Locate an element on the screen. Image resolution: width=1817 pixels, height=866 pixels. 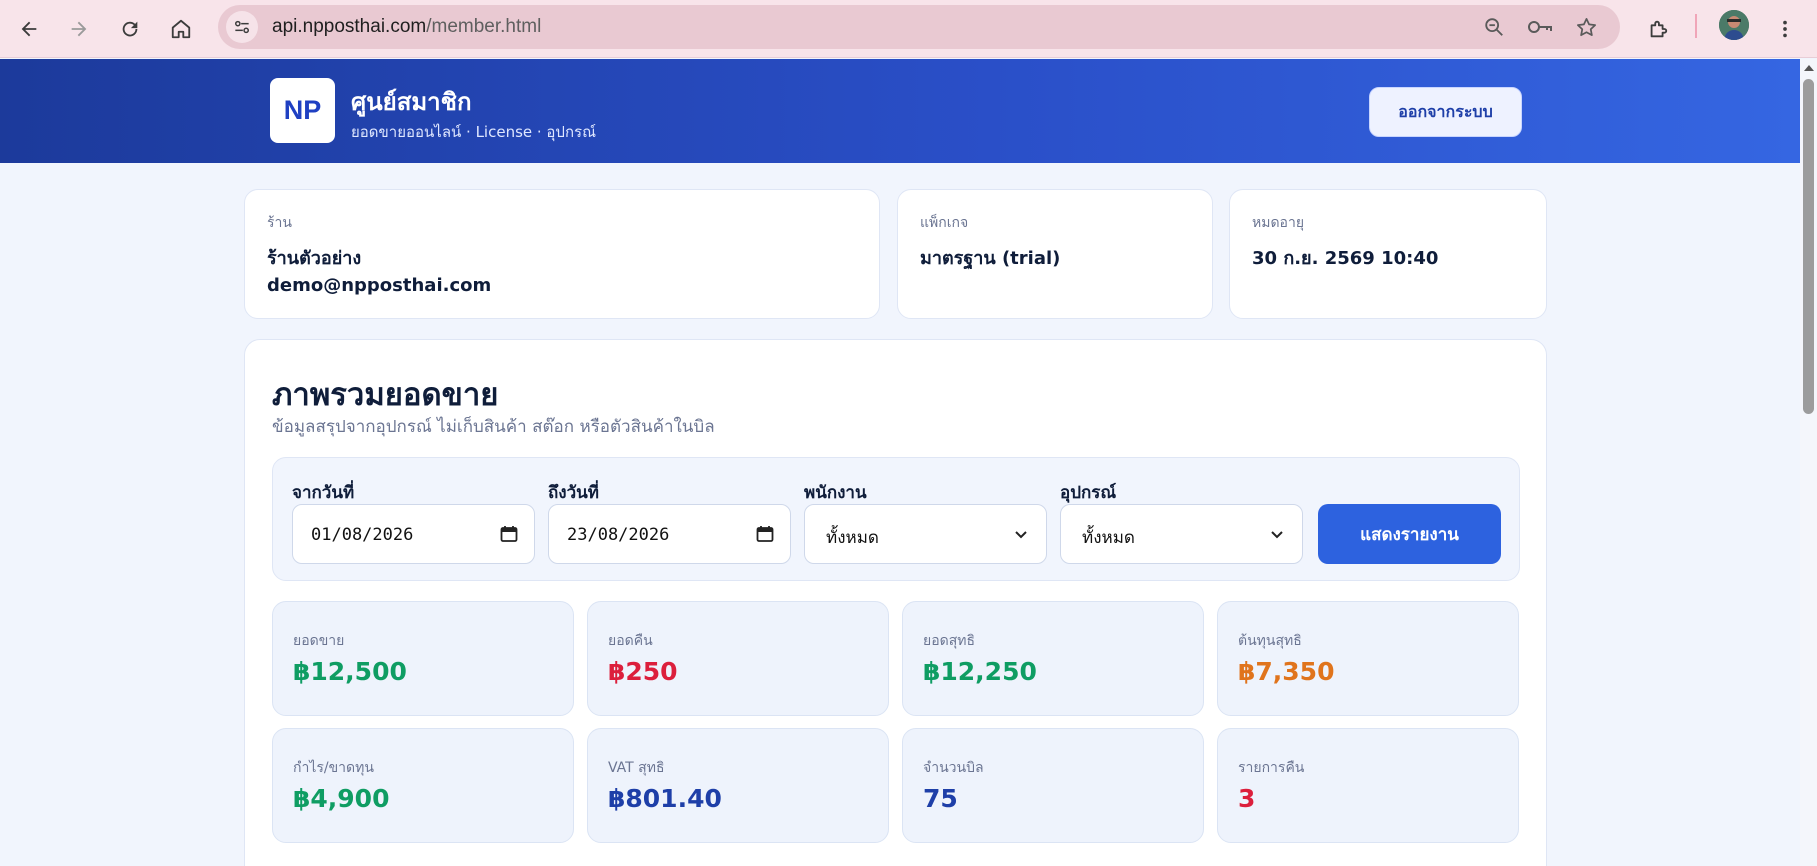
expiry-value: 30 ก.ย. 2569 10:40 is located at coordinates (1345, 258).